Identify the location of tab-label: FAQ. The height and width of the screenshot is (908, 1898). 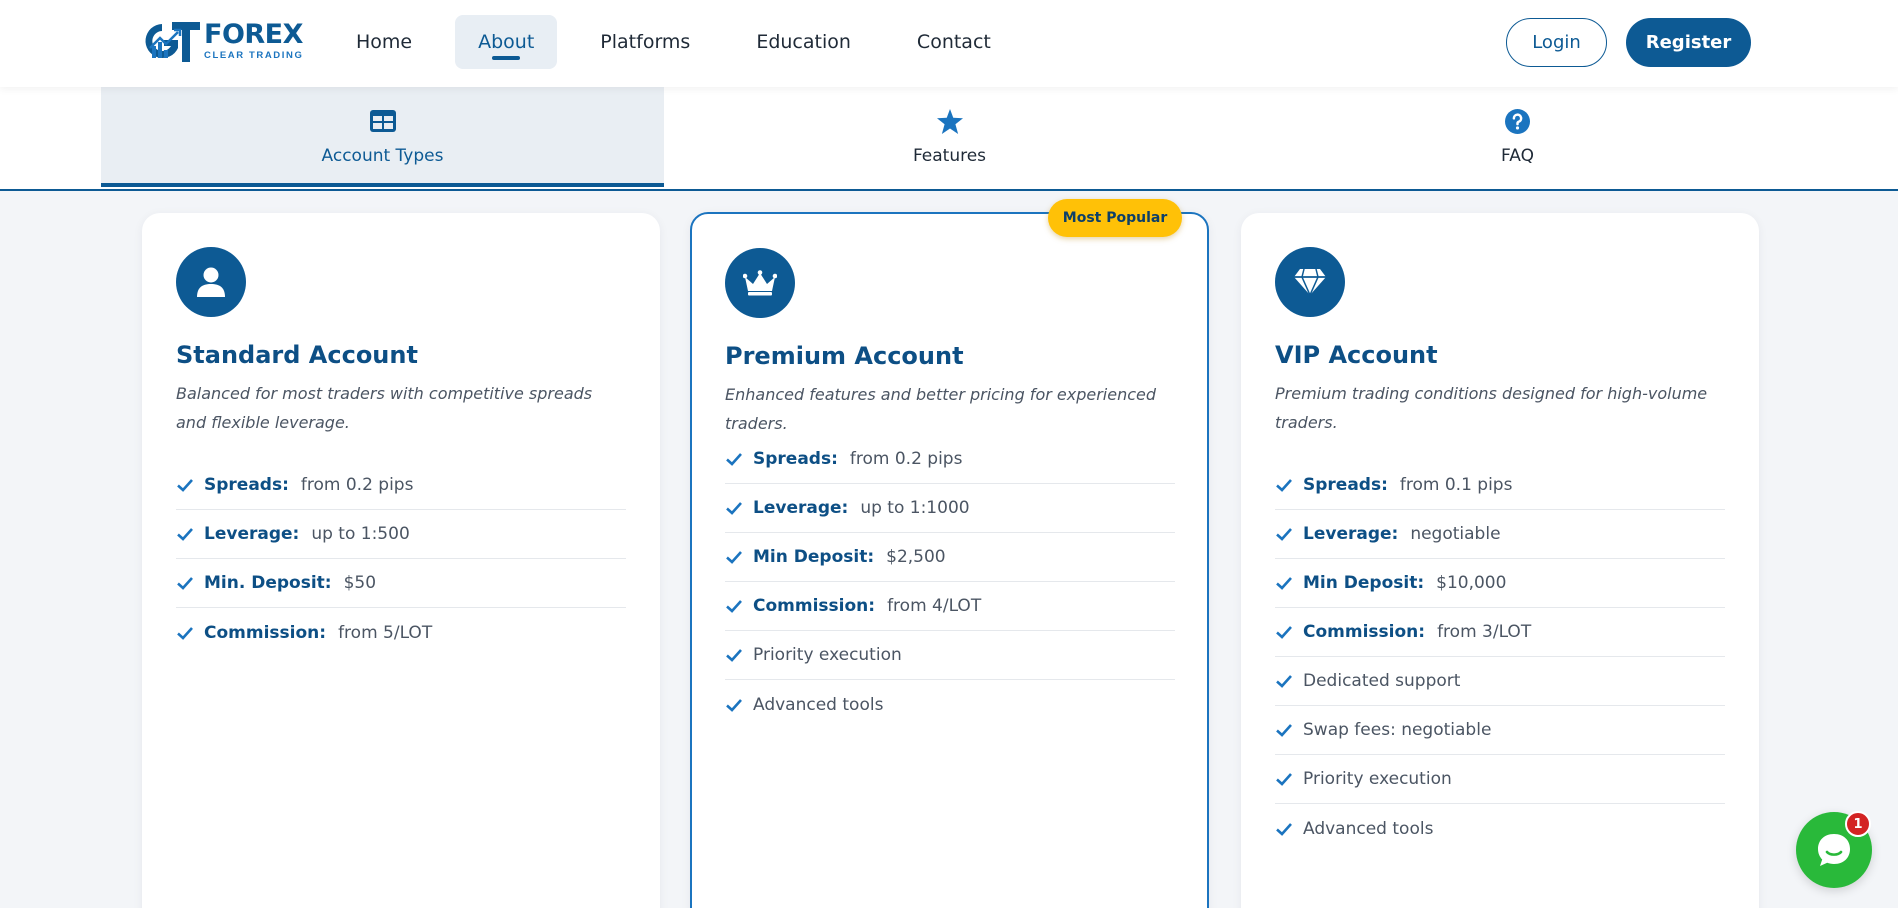
(1517, 156).